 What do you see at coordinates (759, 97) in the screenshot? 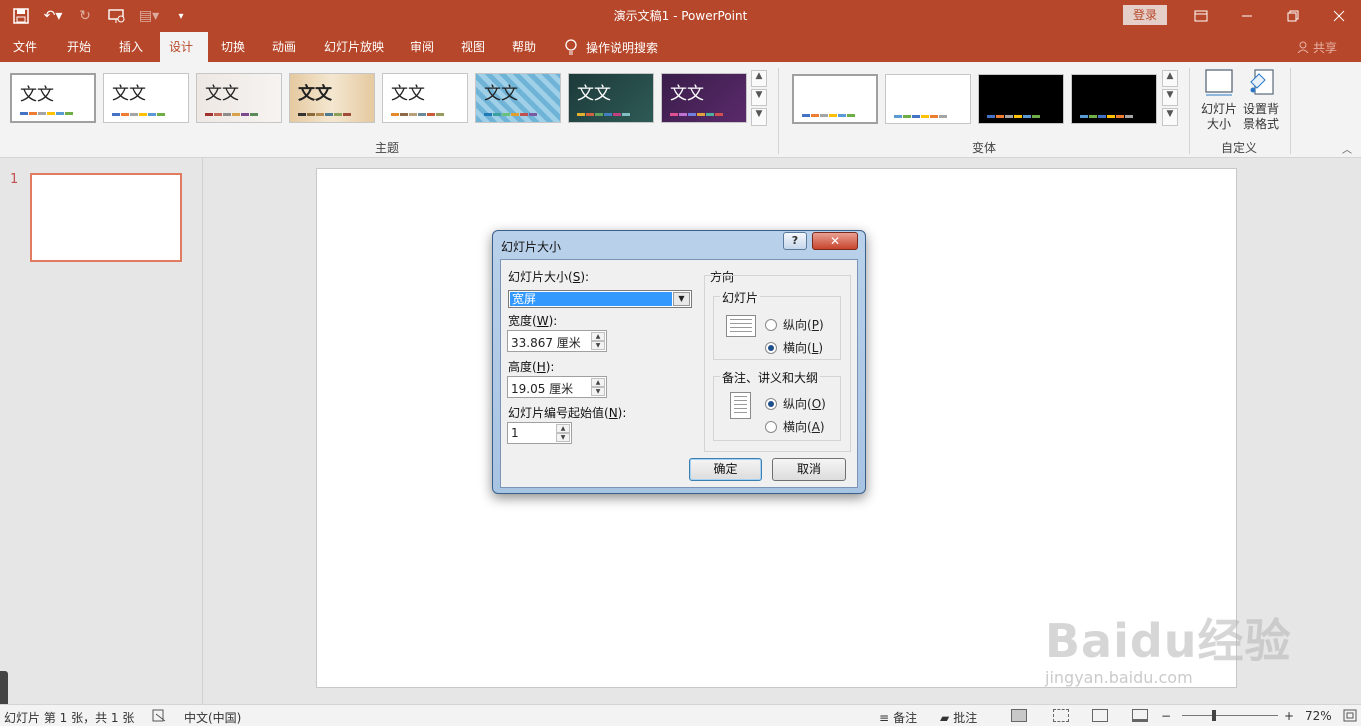
I see `gallery-down-icon: ▼` at bounding box center [759, 97].